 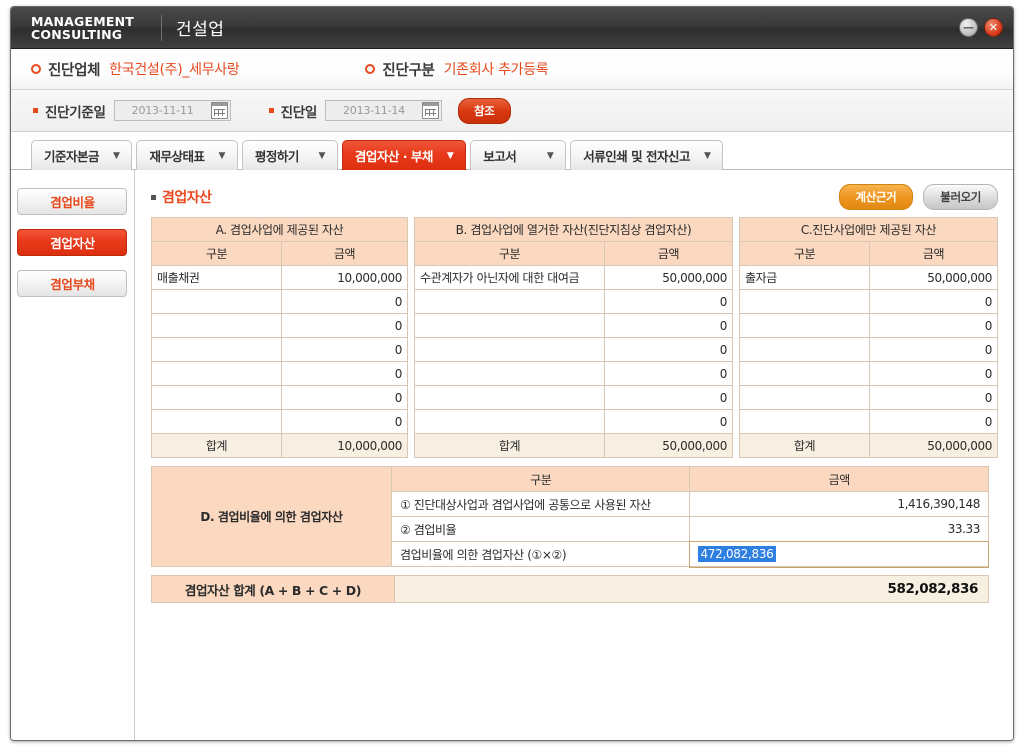 I want to click on tab-base-capital: 기준자본금 ▼, so click(x=82, y=155).